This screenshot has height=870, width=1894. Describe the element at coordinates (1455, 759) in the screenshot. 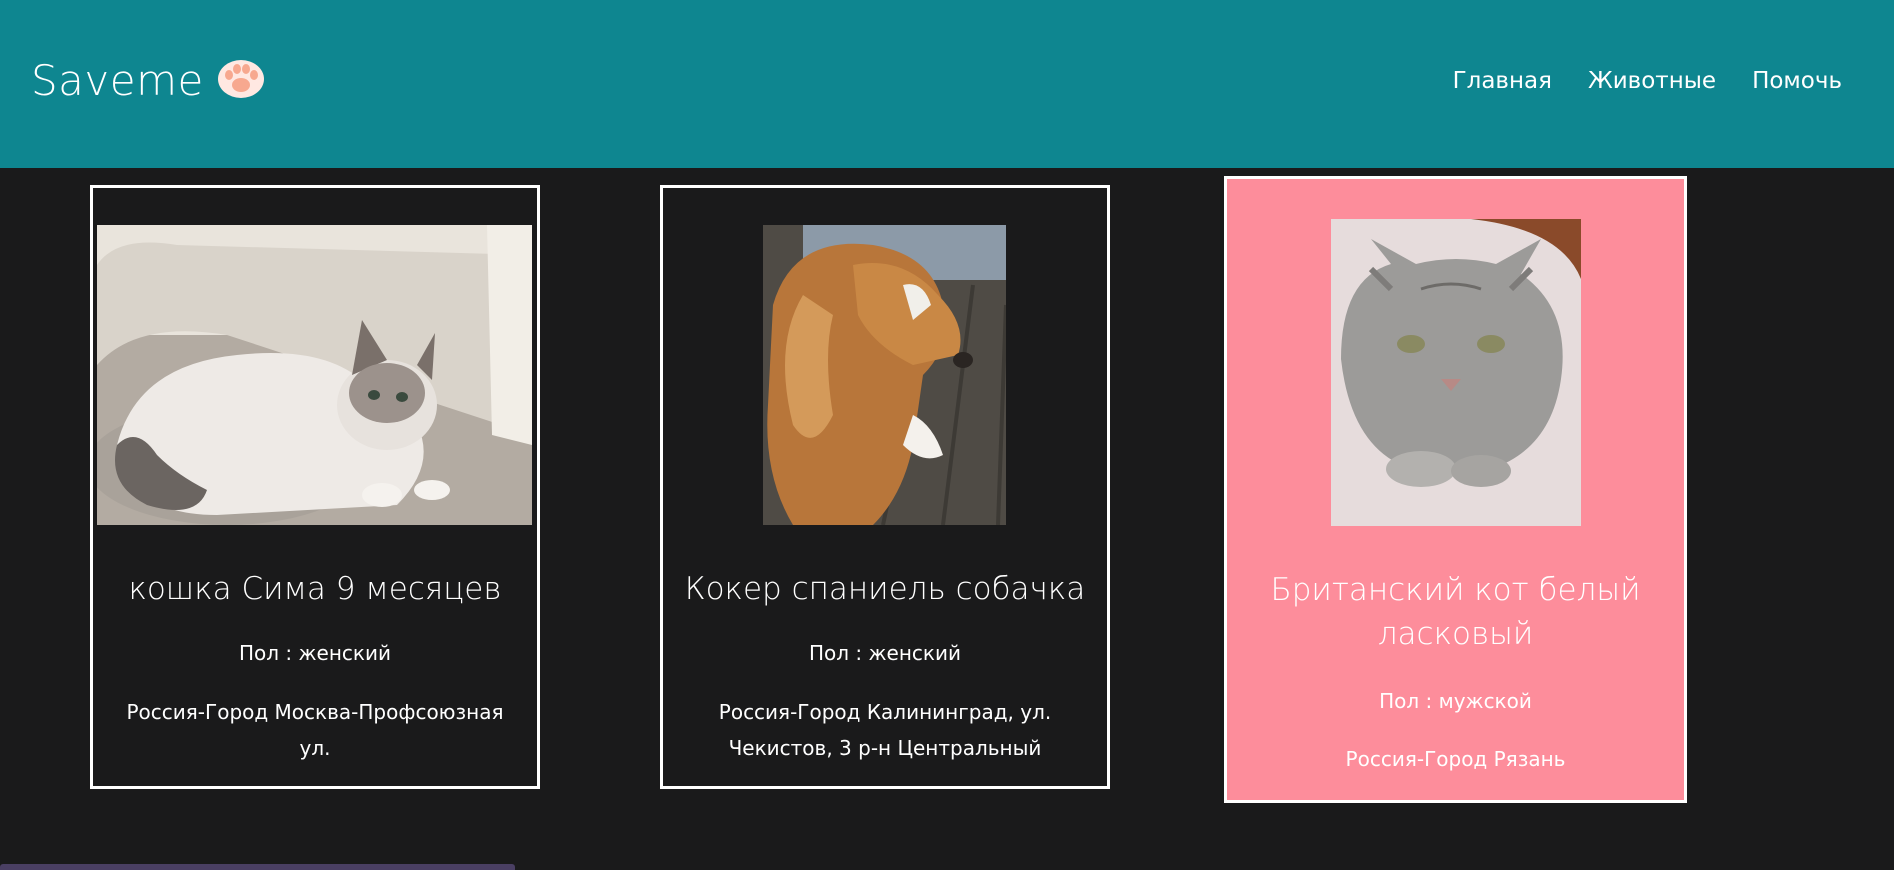

I see `card-address: Россия-Город Рязань` at that location.